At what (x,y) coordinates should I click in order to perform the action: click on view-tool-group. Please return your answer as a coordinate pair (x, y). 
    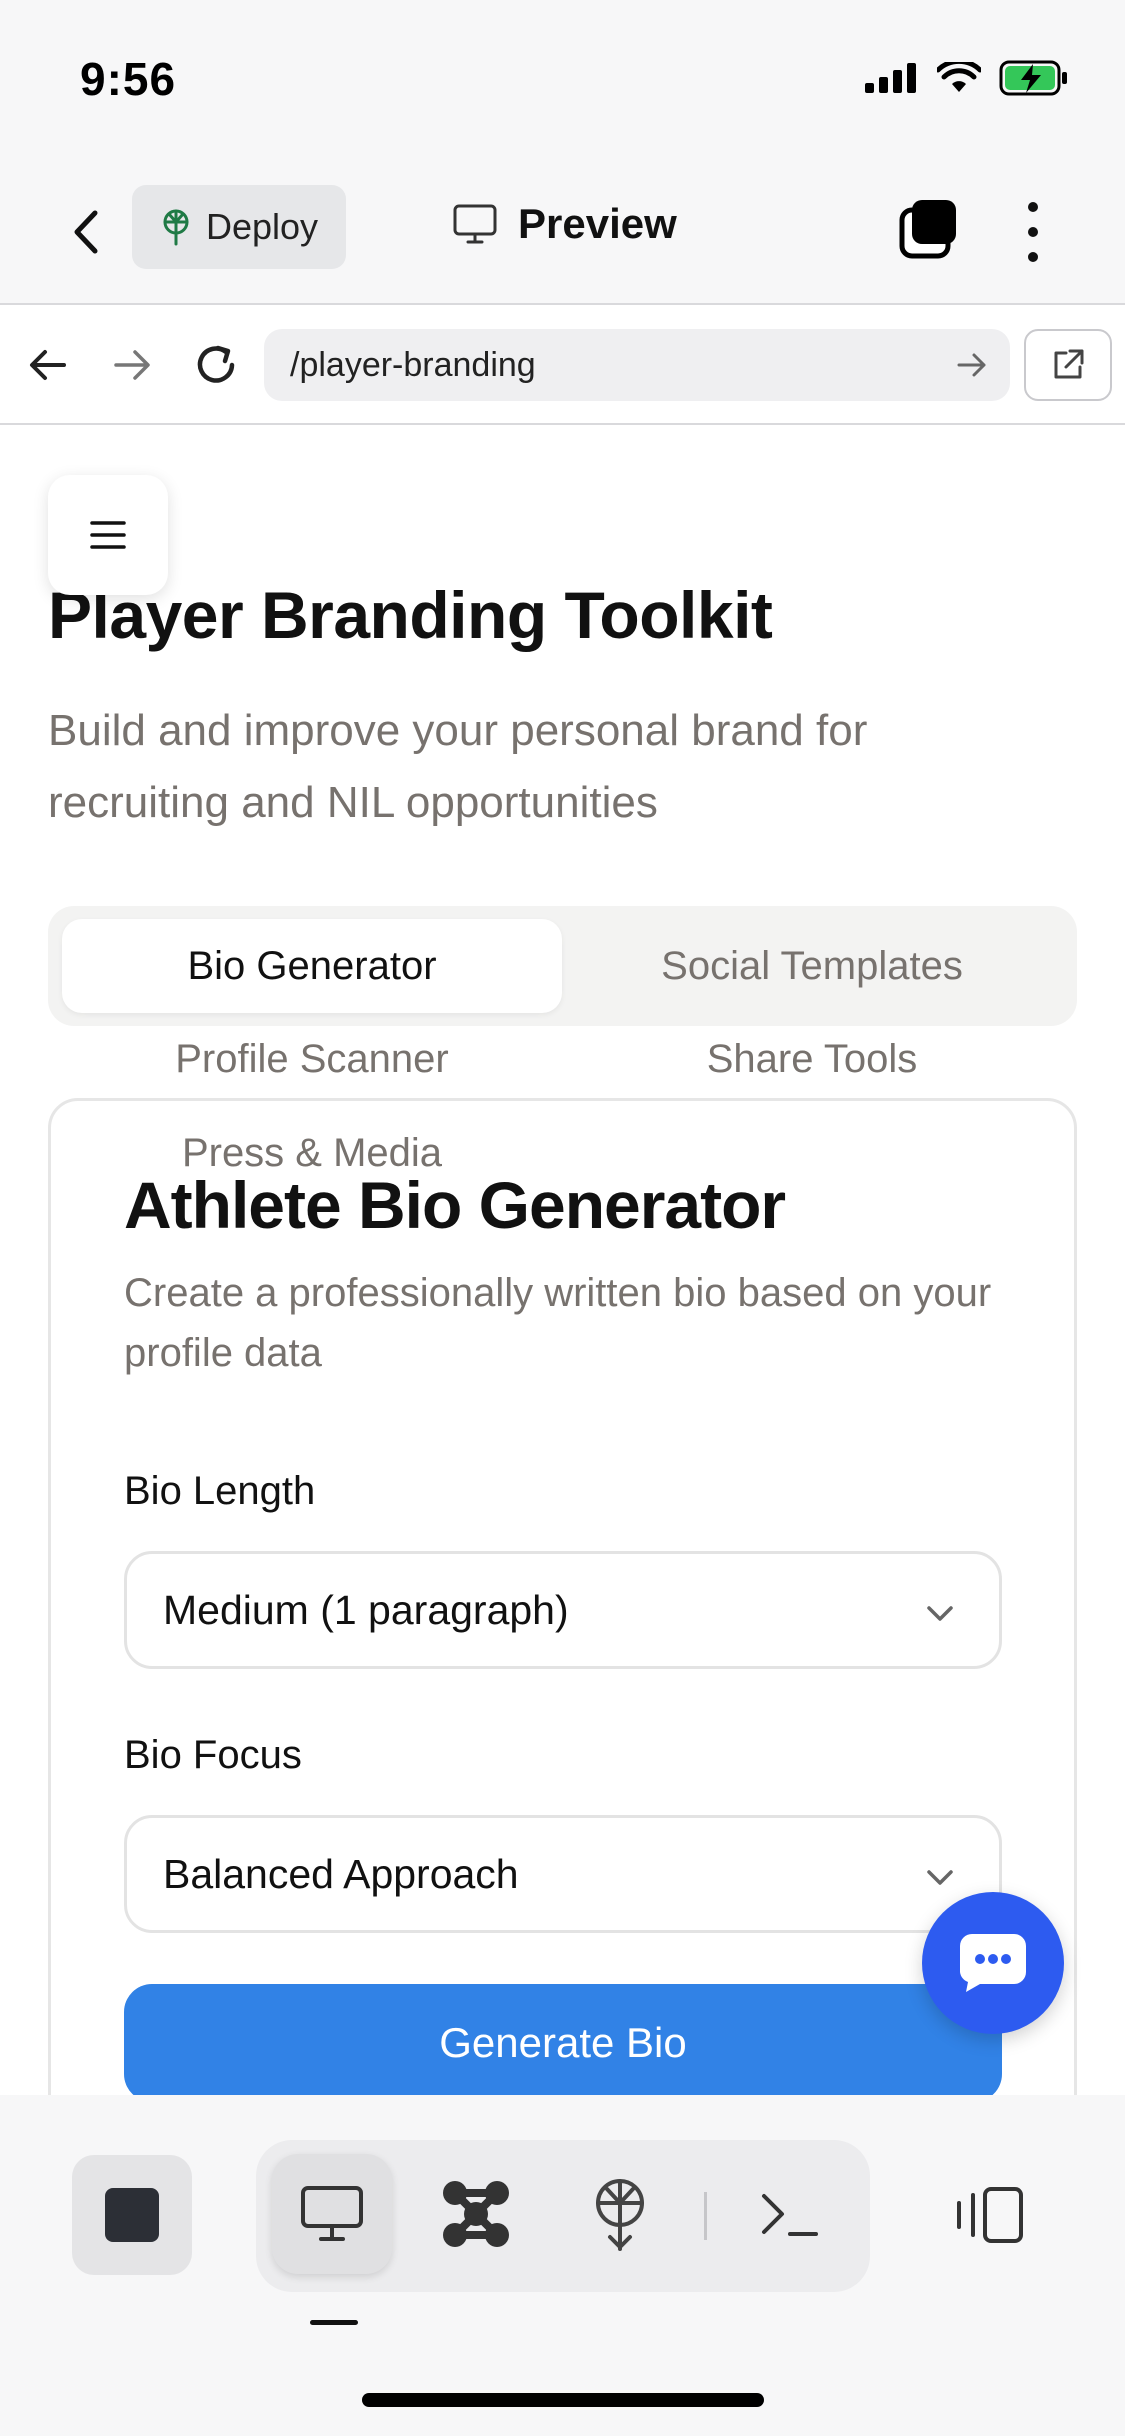
    Looking at the image, I should click on (563, 2216).